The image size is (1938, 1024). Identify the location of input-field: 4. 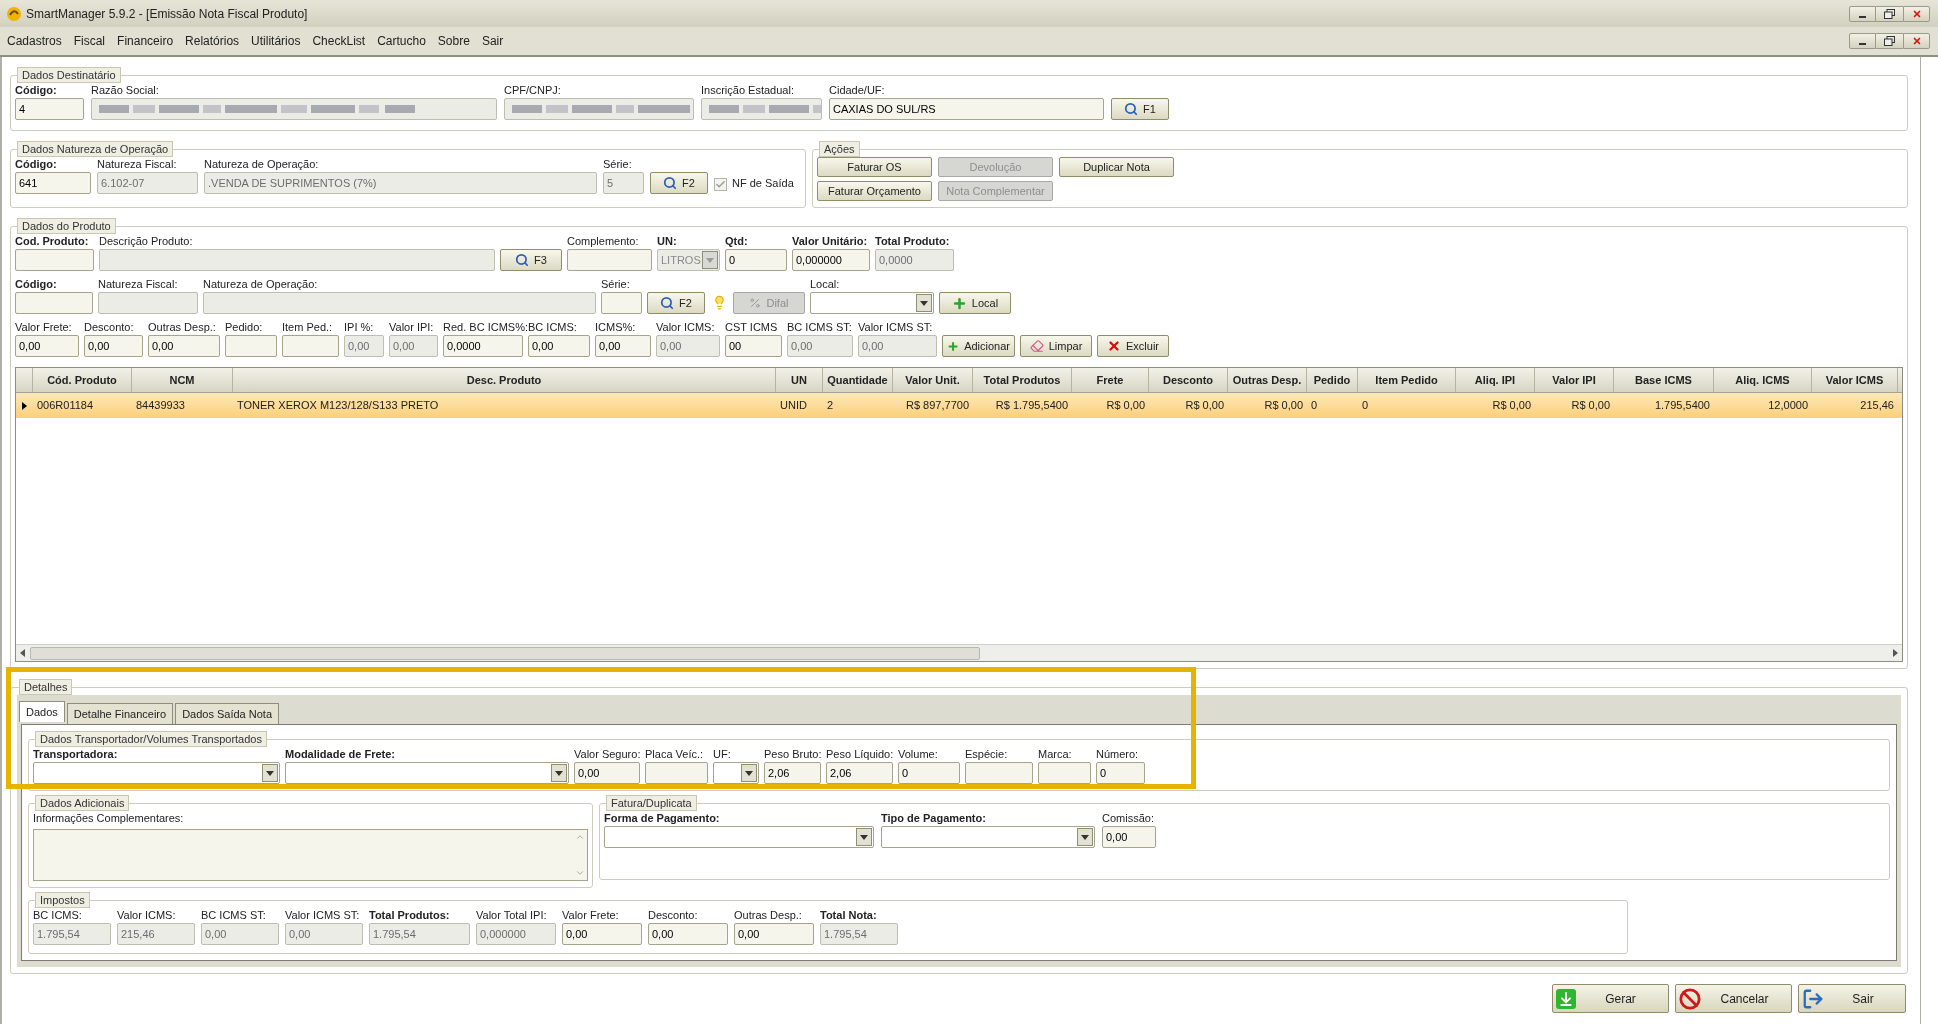
(49, 109).